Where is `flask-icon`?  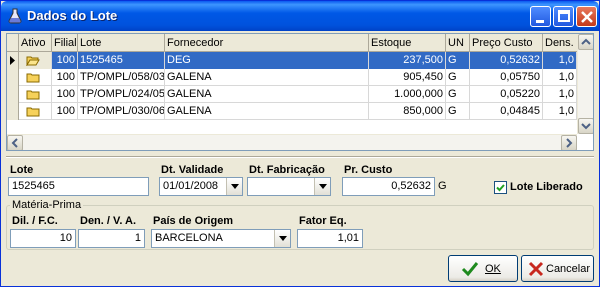 flask-icon is located at coordinates (15, 16).